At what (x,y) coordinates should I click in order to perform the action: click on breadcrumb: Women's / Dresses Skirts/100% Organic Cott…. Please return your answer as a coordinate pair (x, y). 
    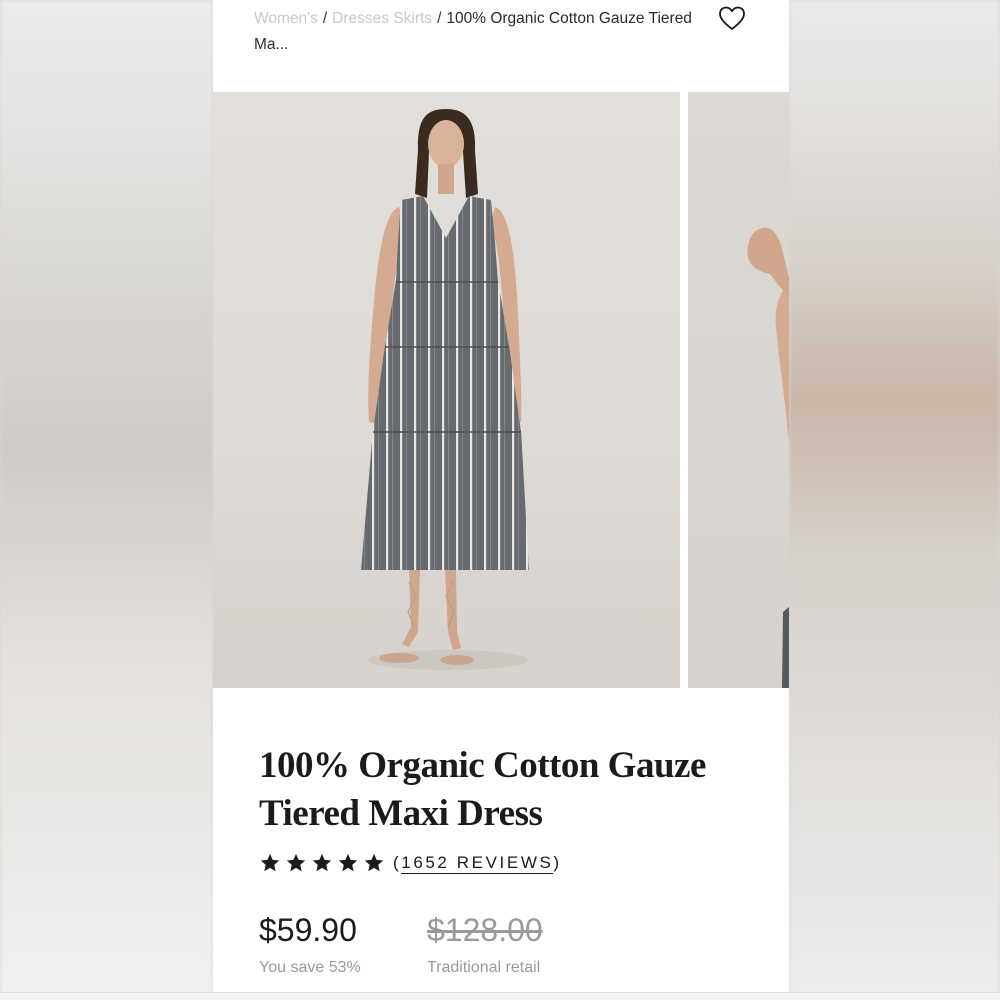
    Looking at the image, I should click on (479, 32).